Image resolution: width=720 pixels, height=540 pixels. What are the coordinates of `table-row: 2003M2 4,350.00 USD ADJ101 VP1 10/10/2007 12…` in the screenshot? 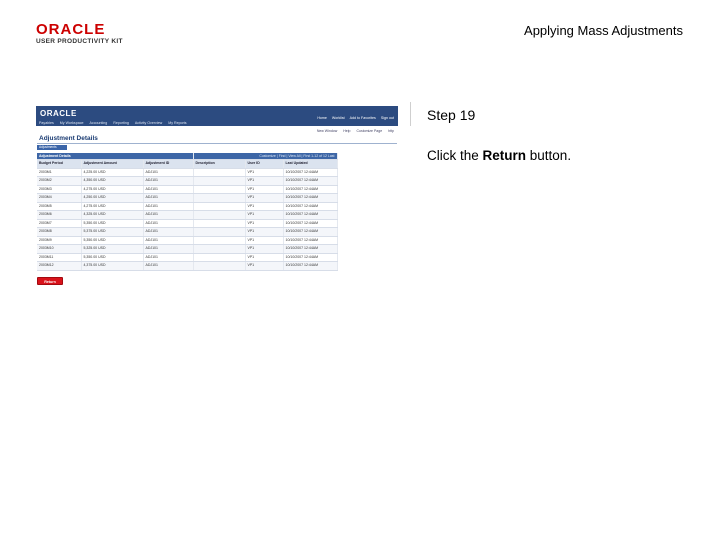 It's located at (187, 181).